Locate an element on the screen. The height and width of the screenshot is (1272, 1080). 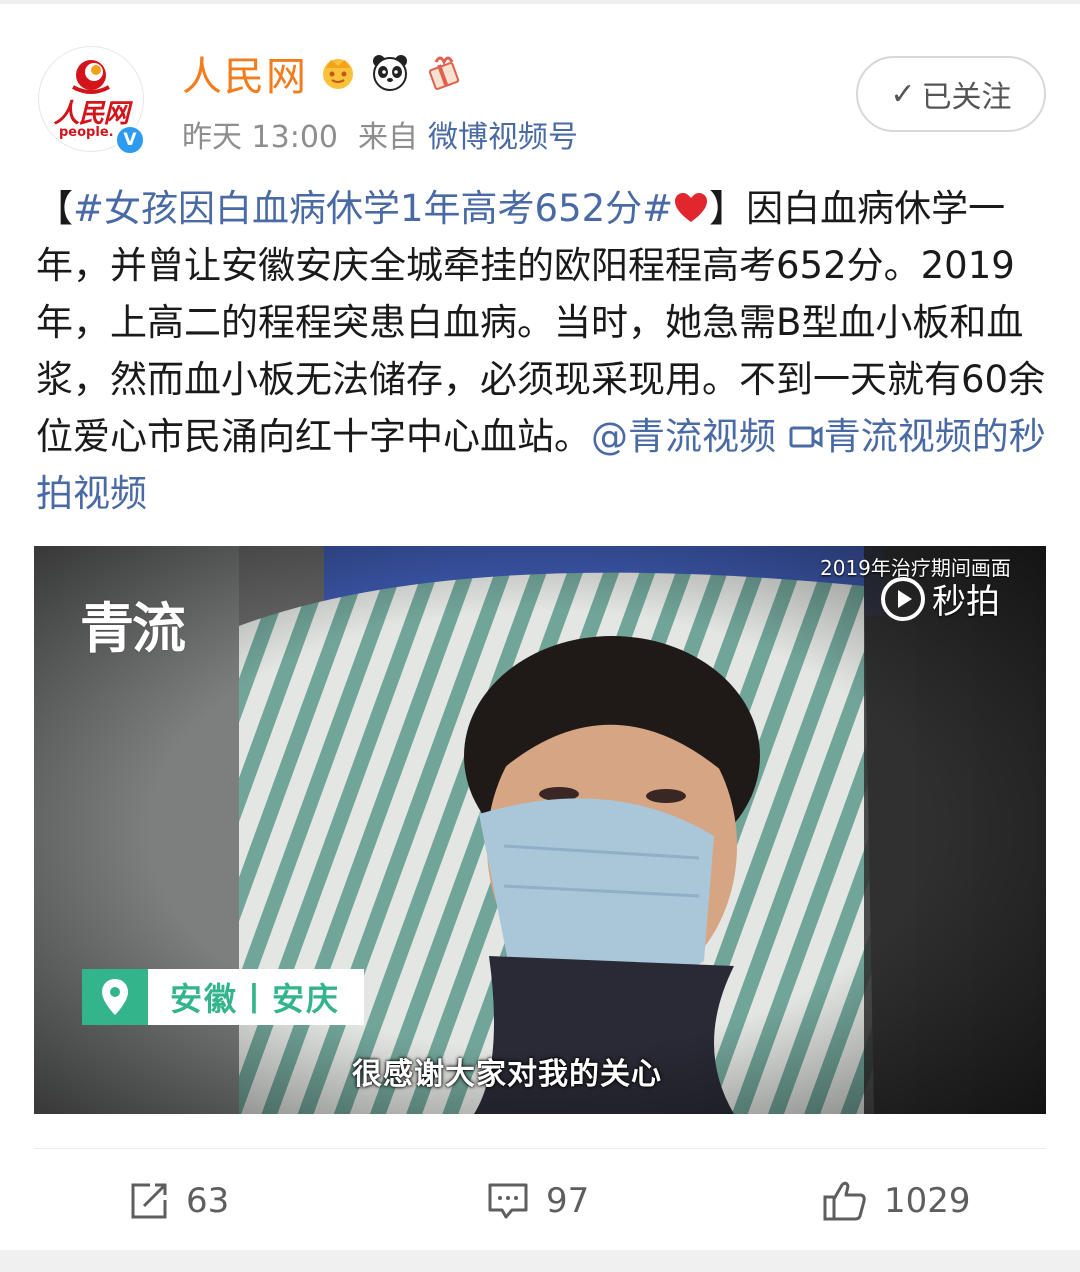
badge-row is located at coordinates (390, 72).